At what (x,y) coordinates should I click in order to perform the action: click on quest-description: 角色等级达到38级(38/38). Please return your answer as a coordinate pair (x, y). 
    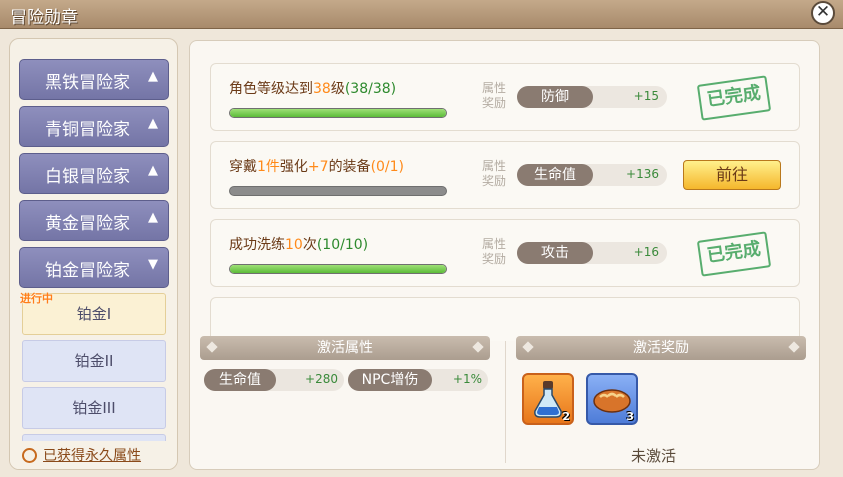
    Looking at the image, I should click on (312, 88).